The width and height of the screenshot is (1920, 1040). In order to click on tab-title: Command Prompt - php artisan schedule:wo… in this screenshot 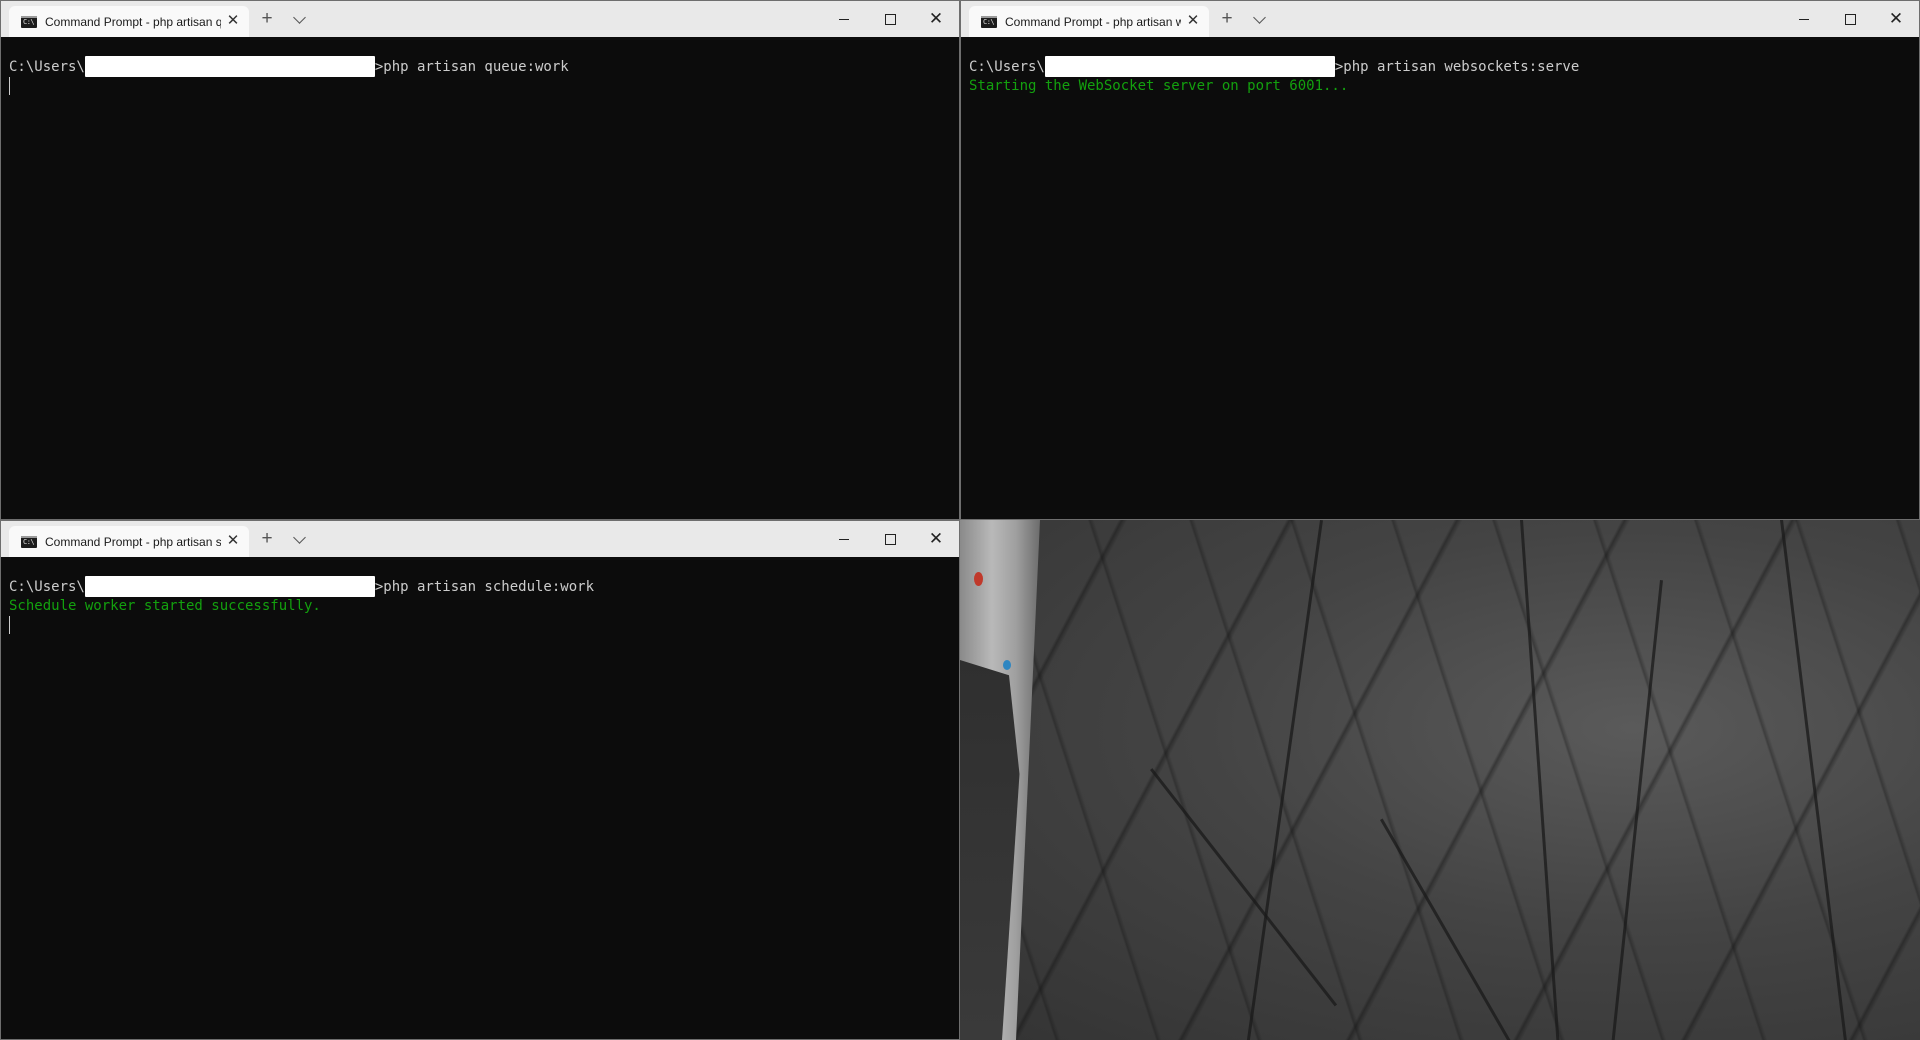, I will do `click(133, 542)`.